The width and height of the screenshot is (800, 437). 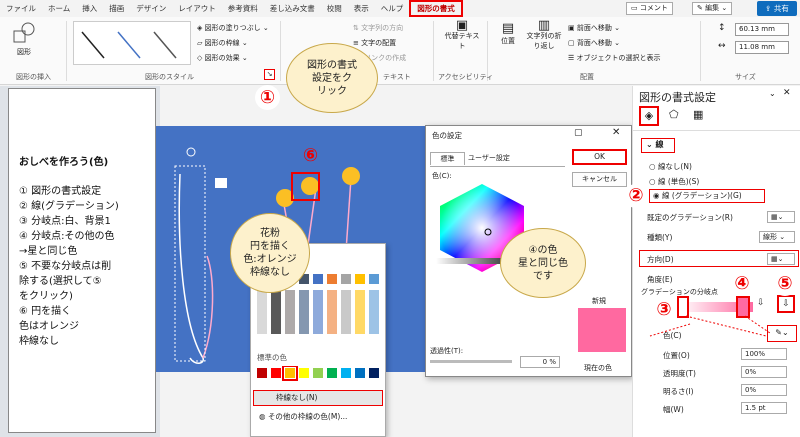 I want to click on callout-bubble-4: ④の色 星と同じ色 です, so click(x=543, y=263).